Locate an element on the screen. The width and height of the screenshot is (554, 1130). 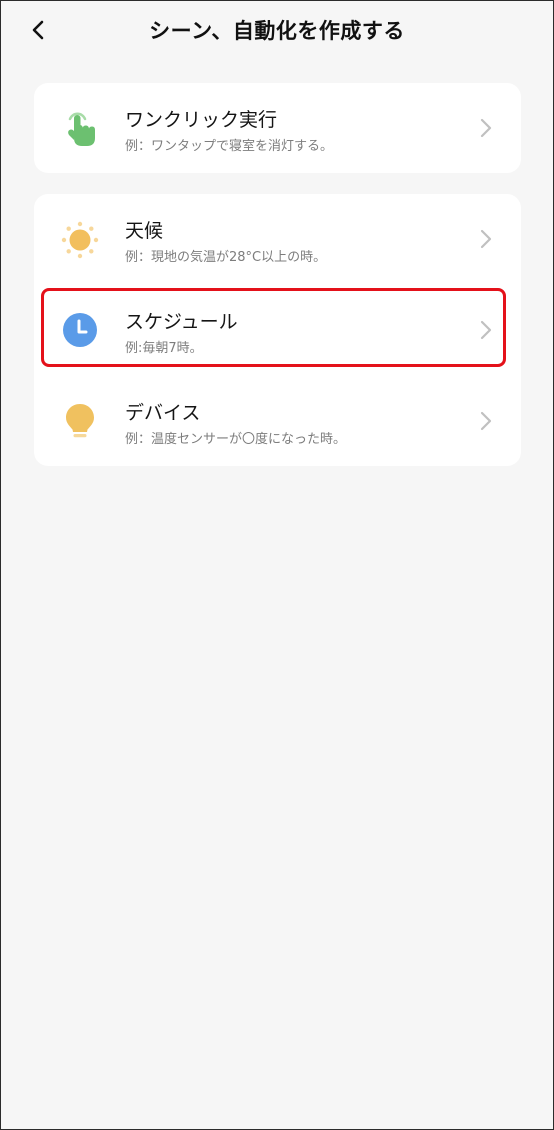
device-item: デバイス 例：温度センサーが〇度になった時。 is located at coordinates (277, 421).